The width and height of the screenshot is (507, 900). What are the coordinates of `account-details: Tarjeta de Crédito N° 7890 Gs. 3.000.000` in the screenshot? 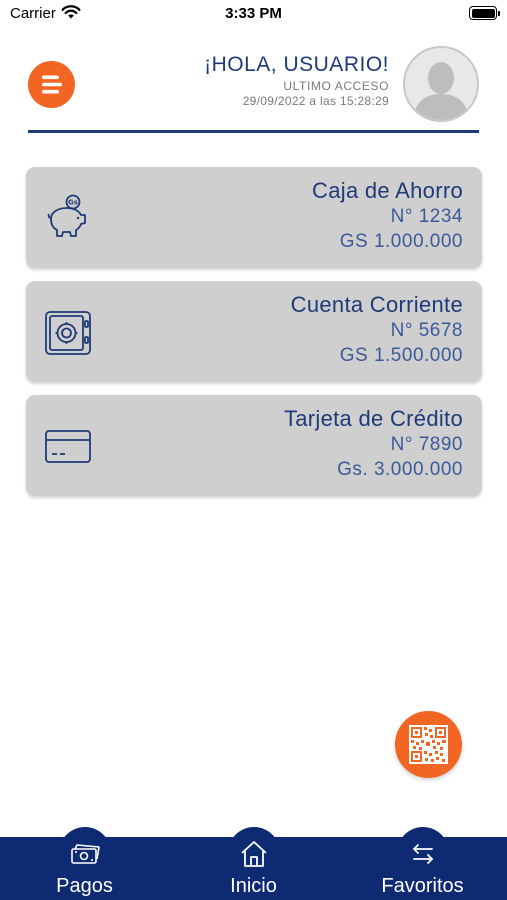 It's located at (373, 443).